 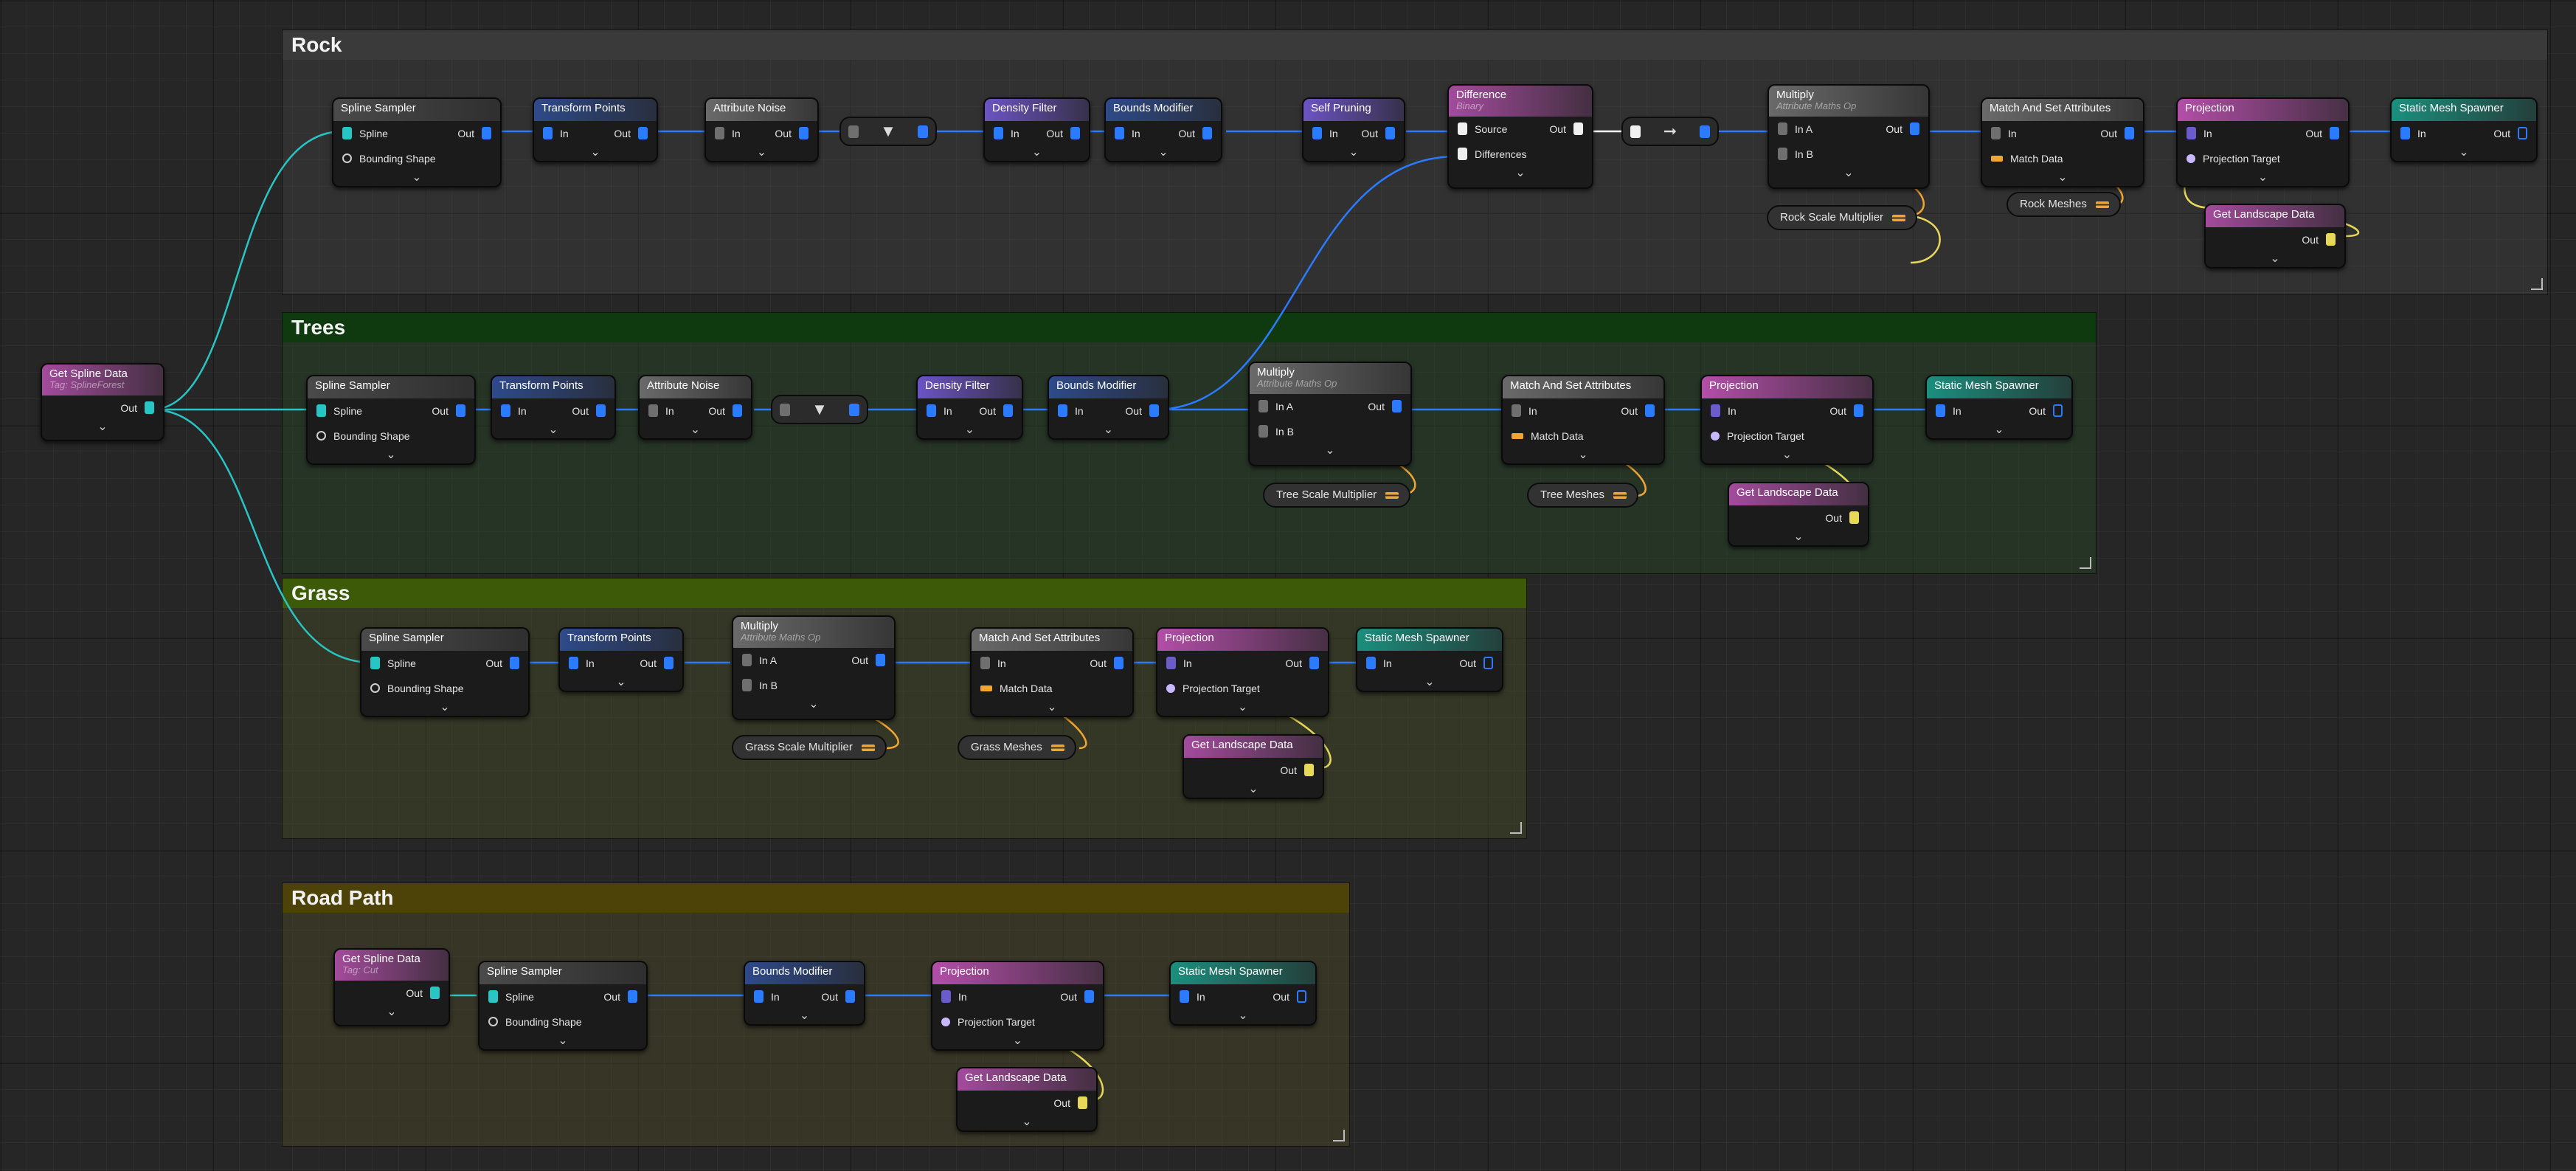 I want to click on node-get-spline-data: Get Spline Data Tag: SplineForest Out ⌄, so click(x=103, y=402).